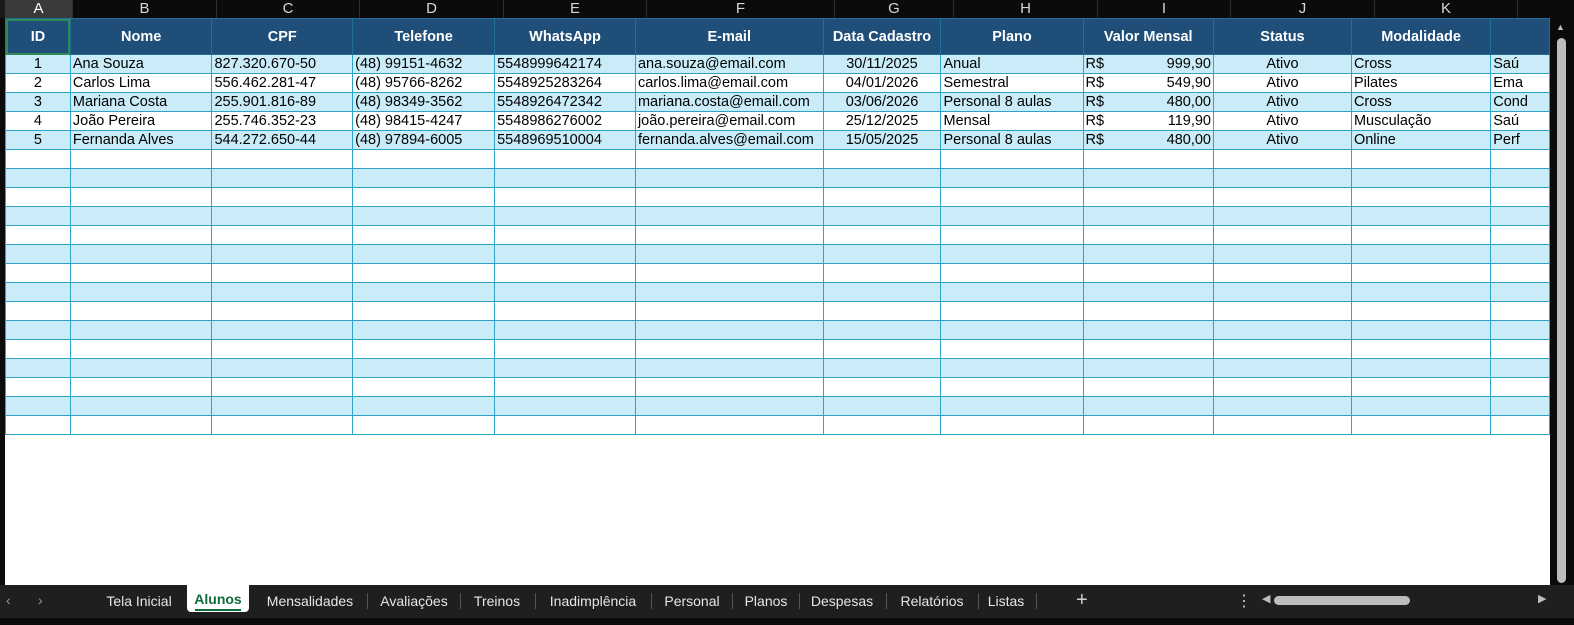  Describe the element at coordinates (1148, 140) in the screenshot. I see `cell-valor: R$ 480,00` at that location.